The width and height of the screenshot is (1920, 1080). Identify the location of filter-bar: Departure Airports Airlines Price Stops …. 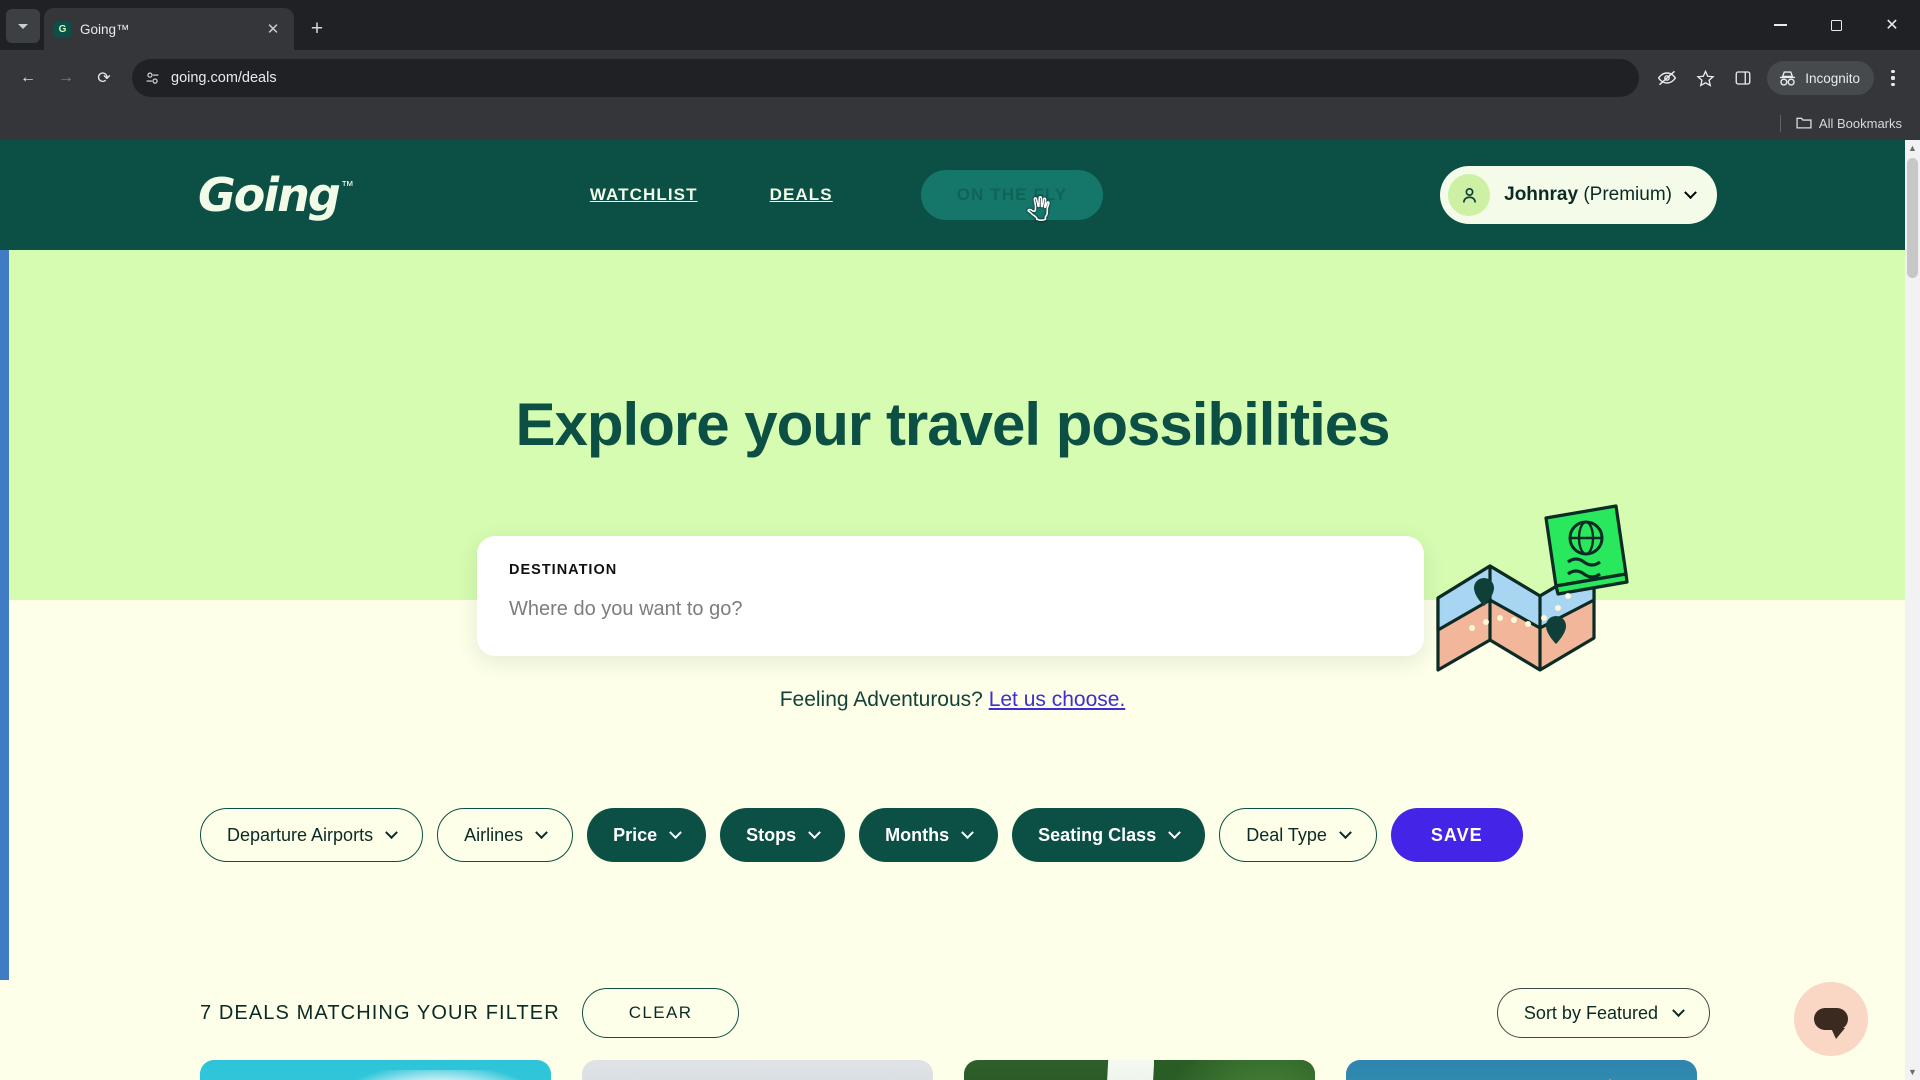
(861, 835).